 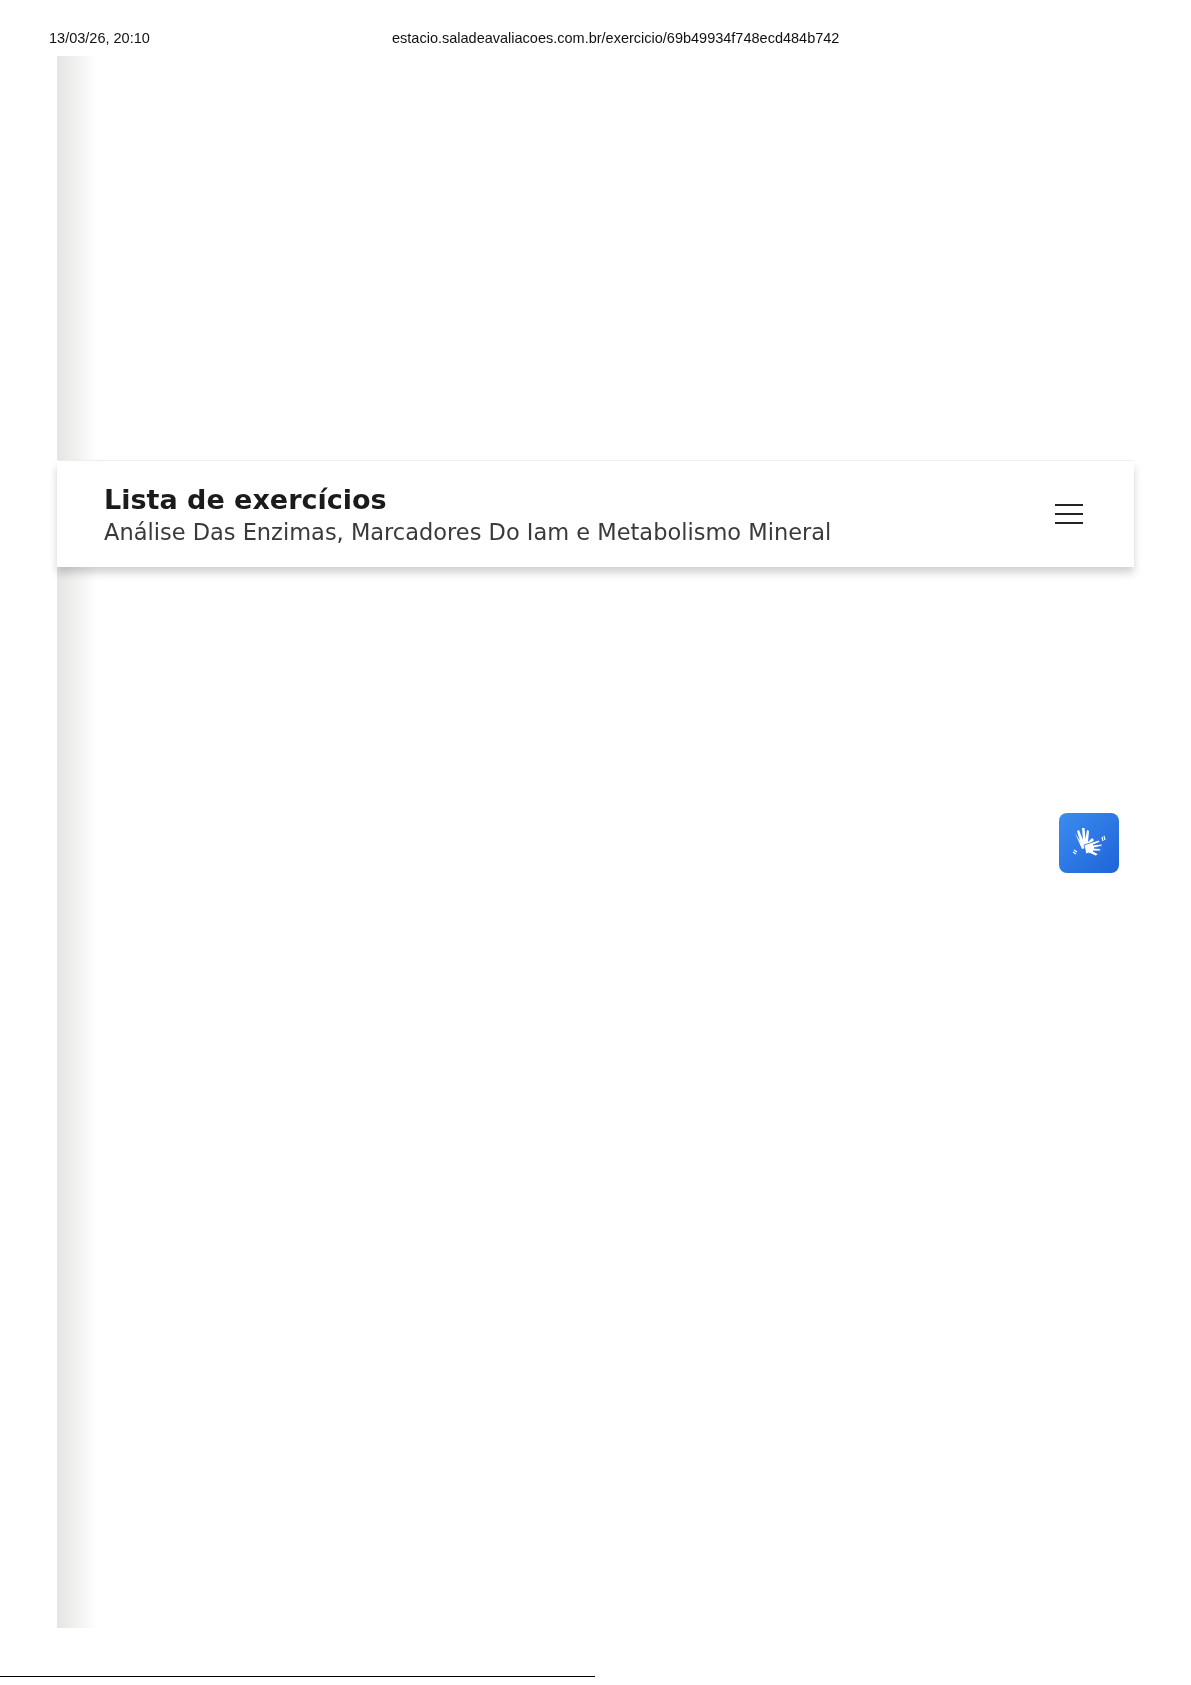 I want to click on page-title: Lista de exercícios, so click(x=246, y=499).